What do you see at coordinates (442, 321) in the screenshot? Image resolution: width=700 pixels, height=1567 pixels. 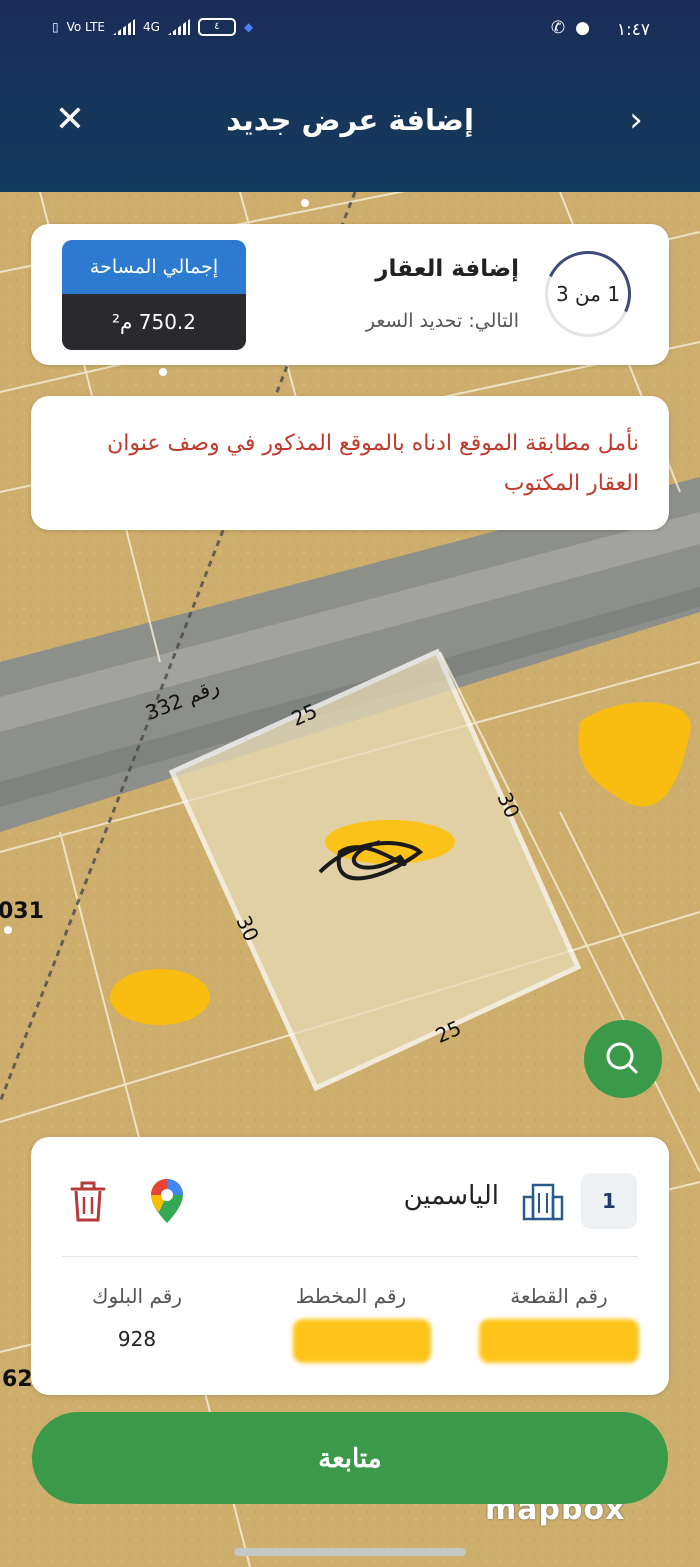 I see `next-step-label: التالي: تحديد السعر` at bounding box center [442, 321].